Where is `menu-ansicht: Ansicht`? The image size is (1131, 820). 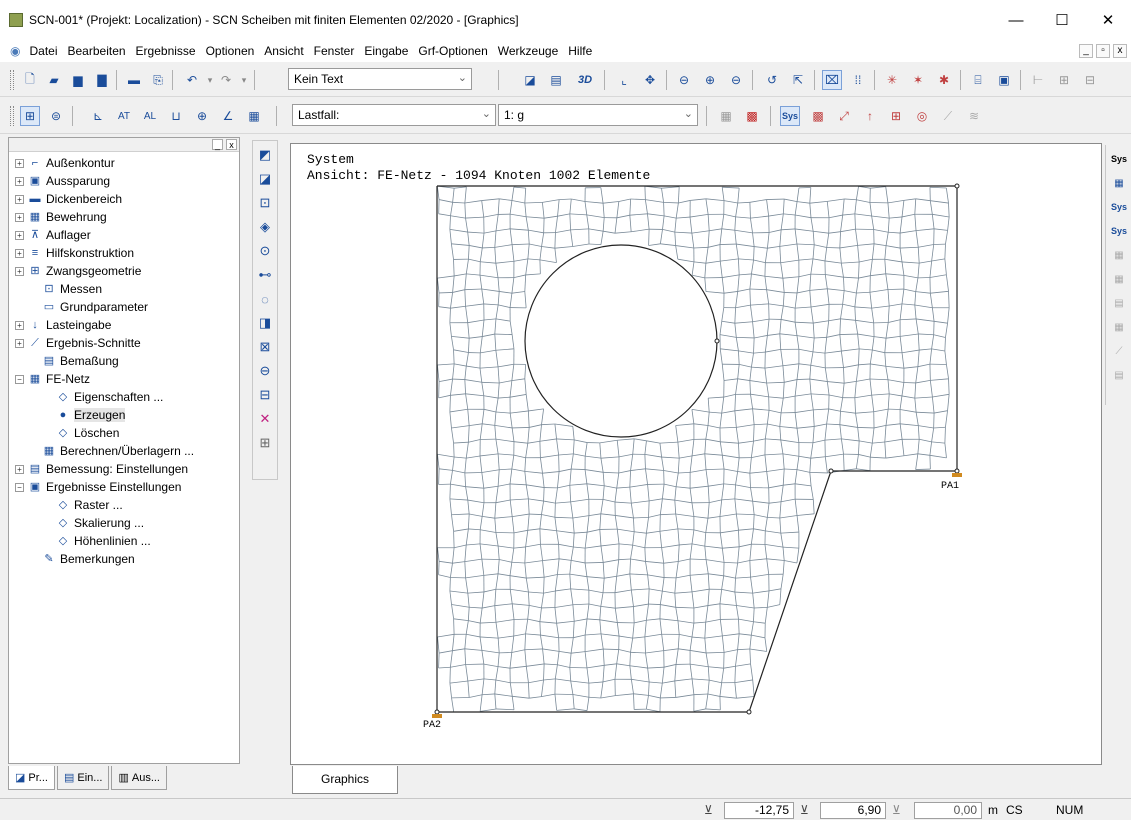 menu-ansicht: Ansicht is located at coordinates (283, 51).